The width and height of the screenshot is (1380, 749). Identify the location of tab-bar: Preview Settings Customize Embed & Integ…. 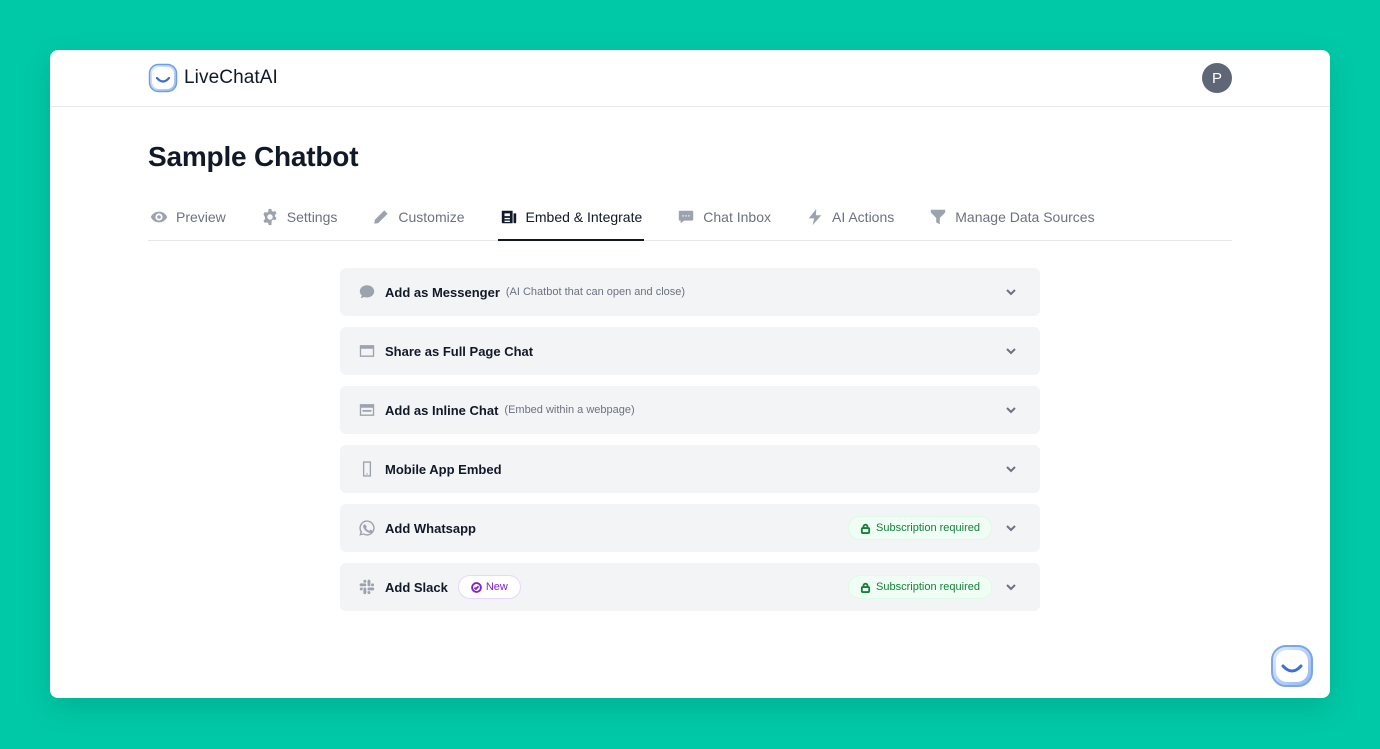
(690, 218).